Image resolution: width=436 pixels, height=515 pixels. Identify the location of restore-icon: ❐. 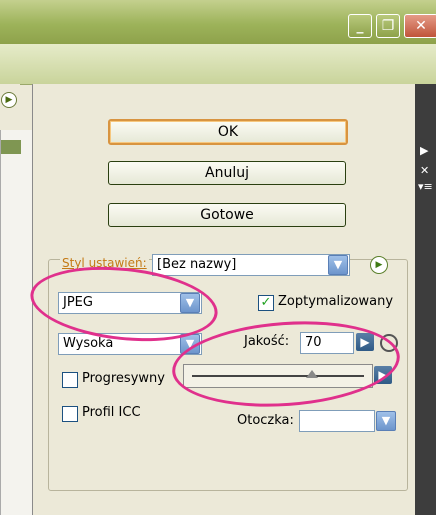
(388, 26).